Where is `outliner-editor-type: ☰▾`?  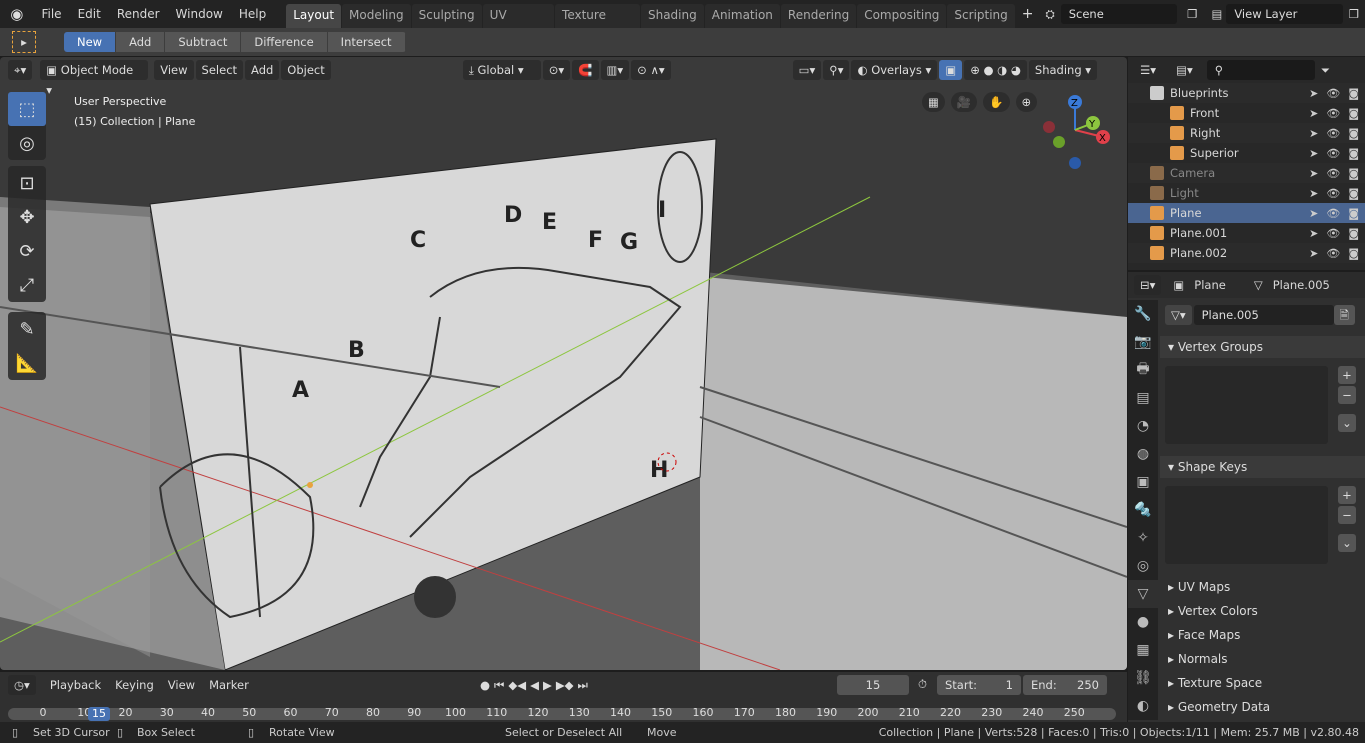 outliner-editor-type: ☰▾ is located at coordinates (1148, 70).